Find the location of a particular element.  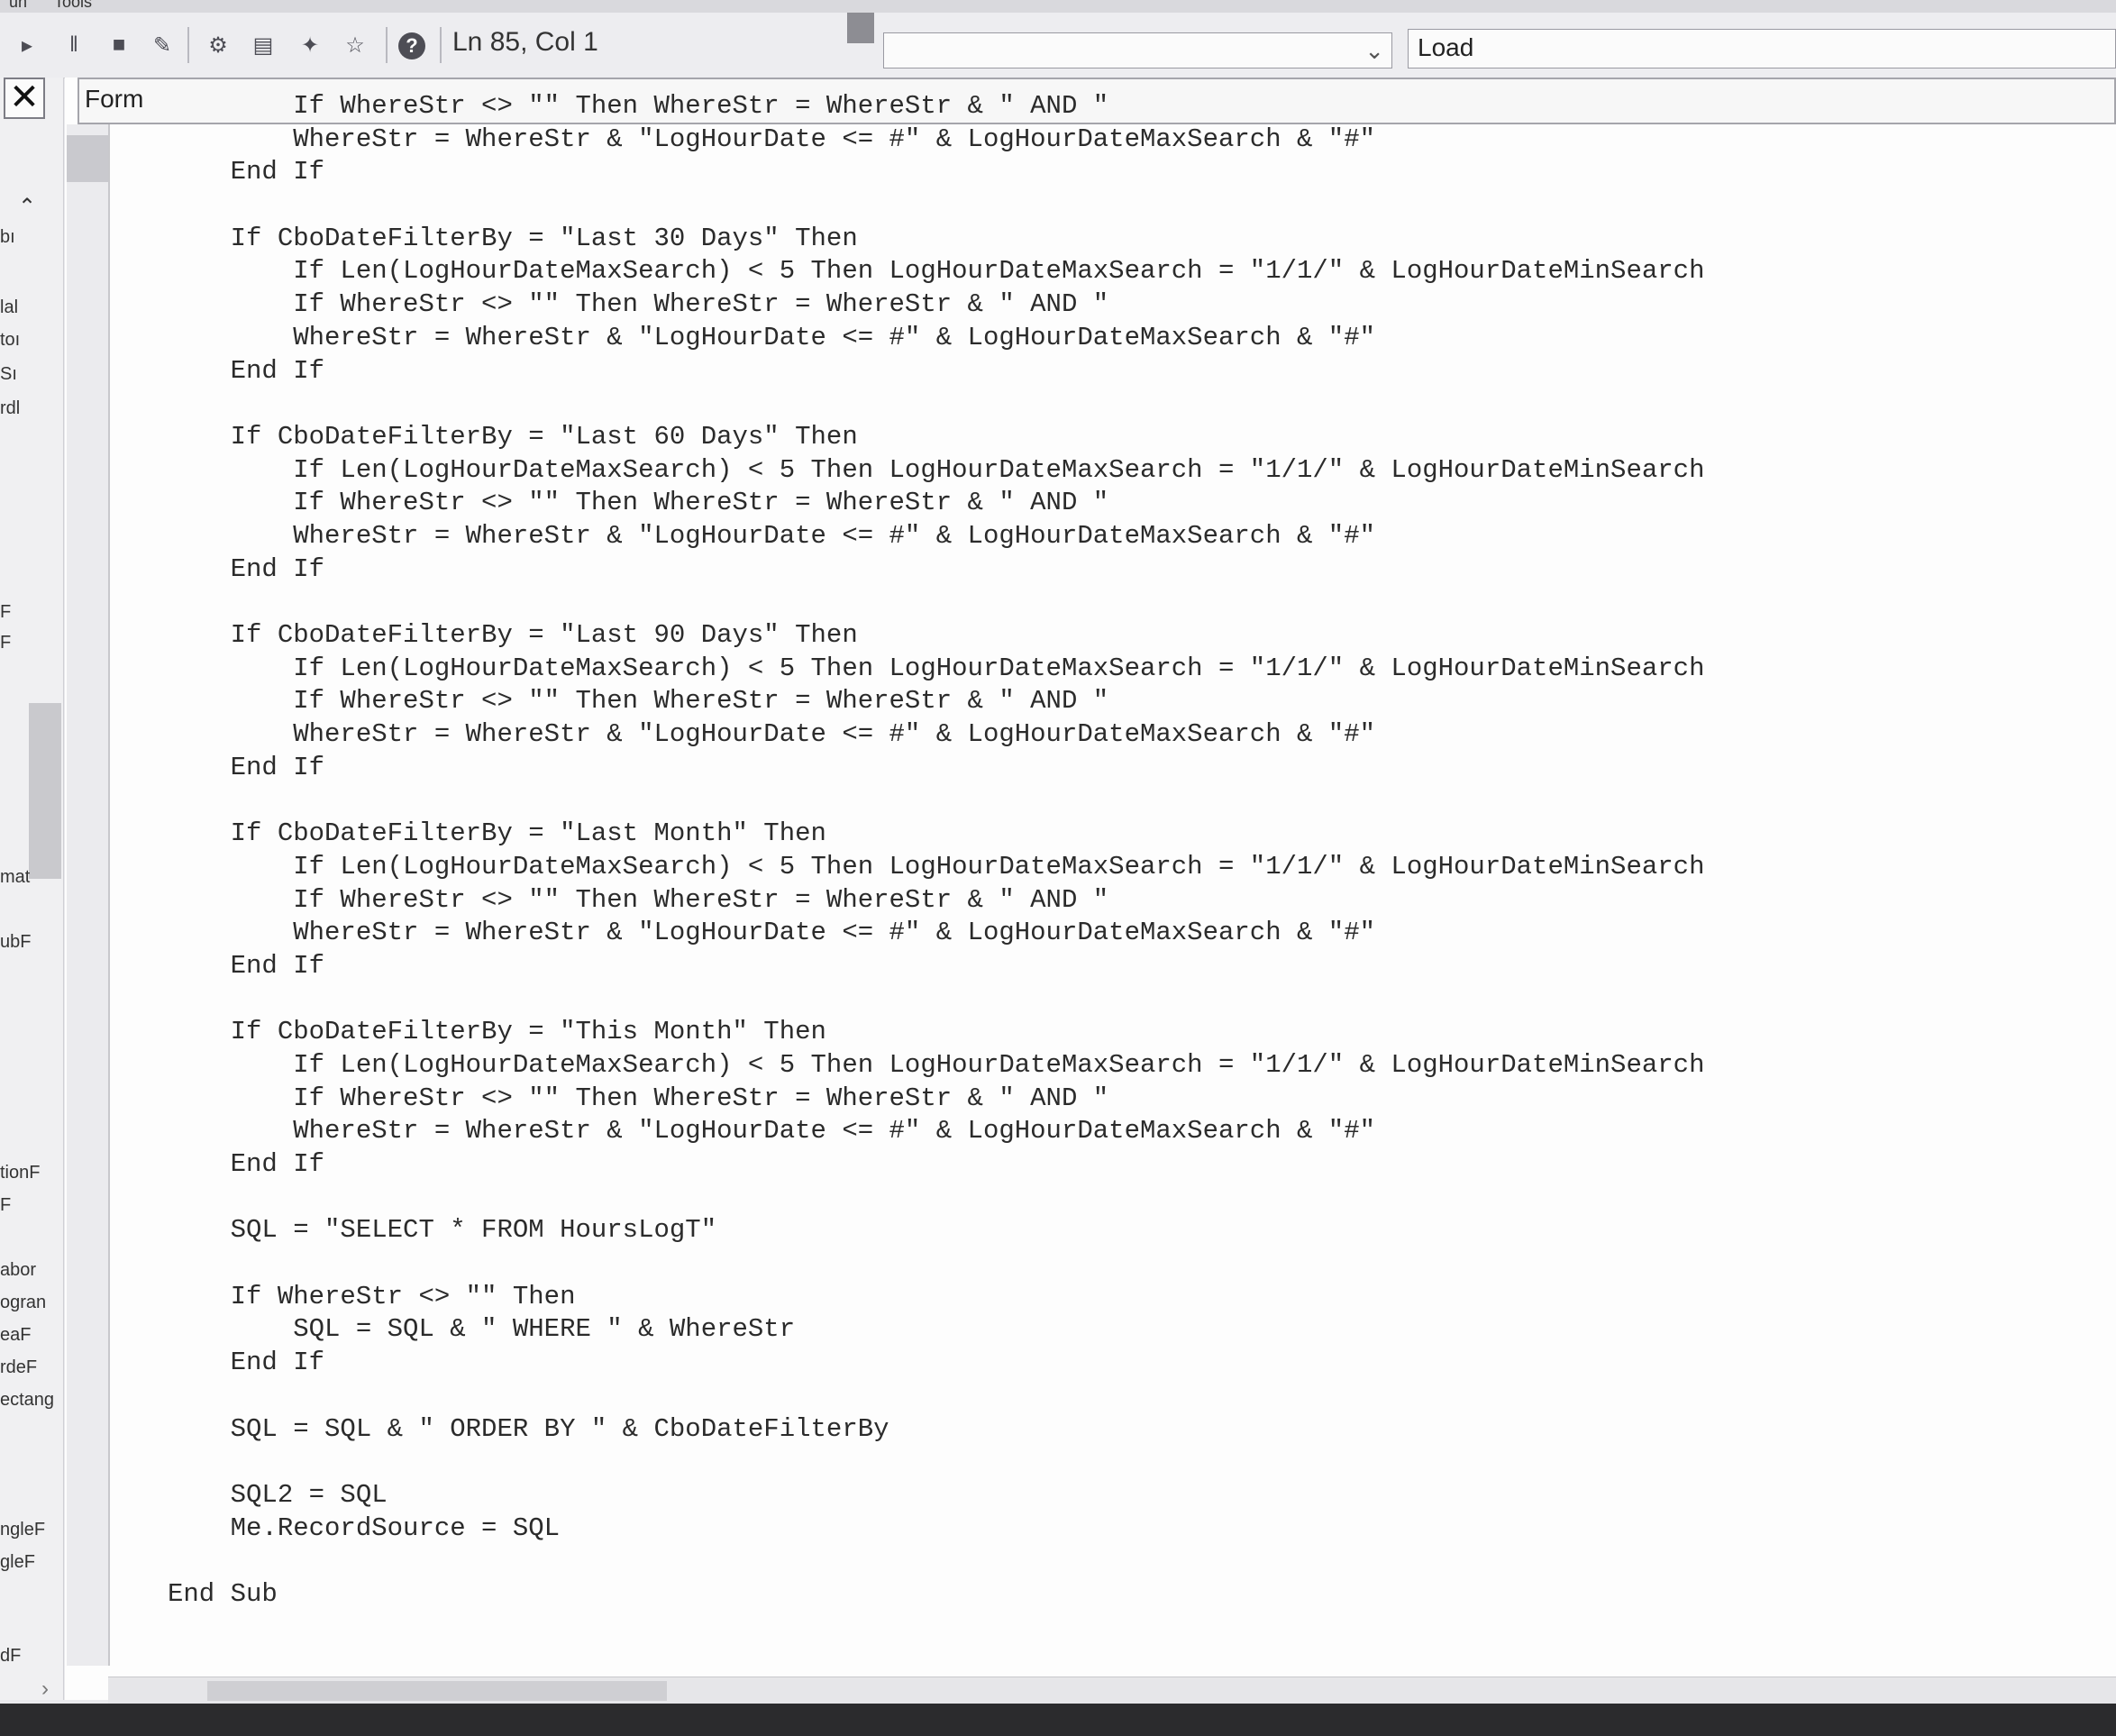

panel-item-label: dF is located at coordinates (29, 1656).